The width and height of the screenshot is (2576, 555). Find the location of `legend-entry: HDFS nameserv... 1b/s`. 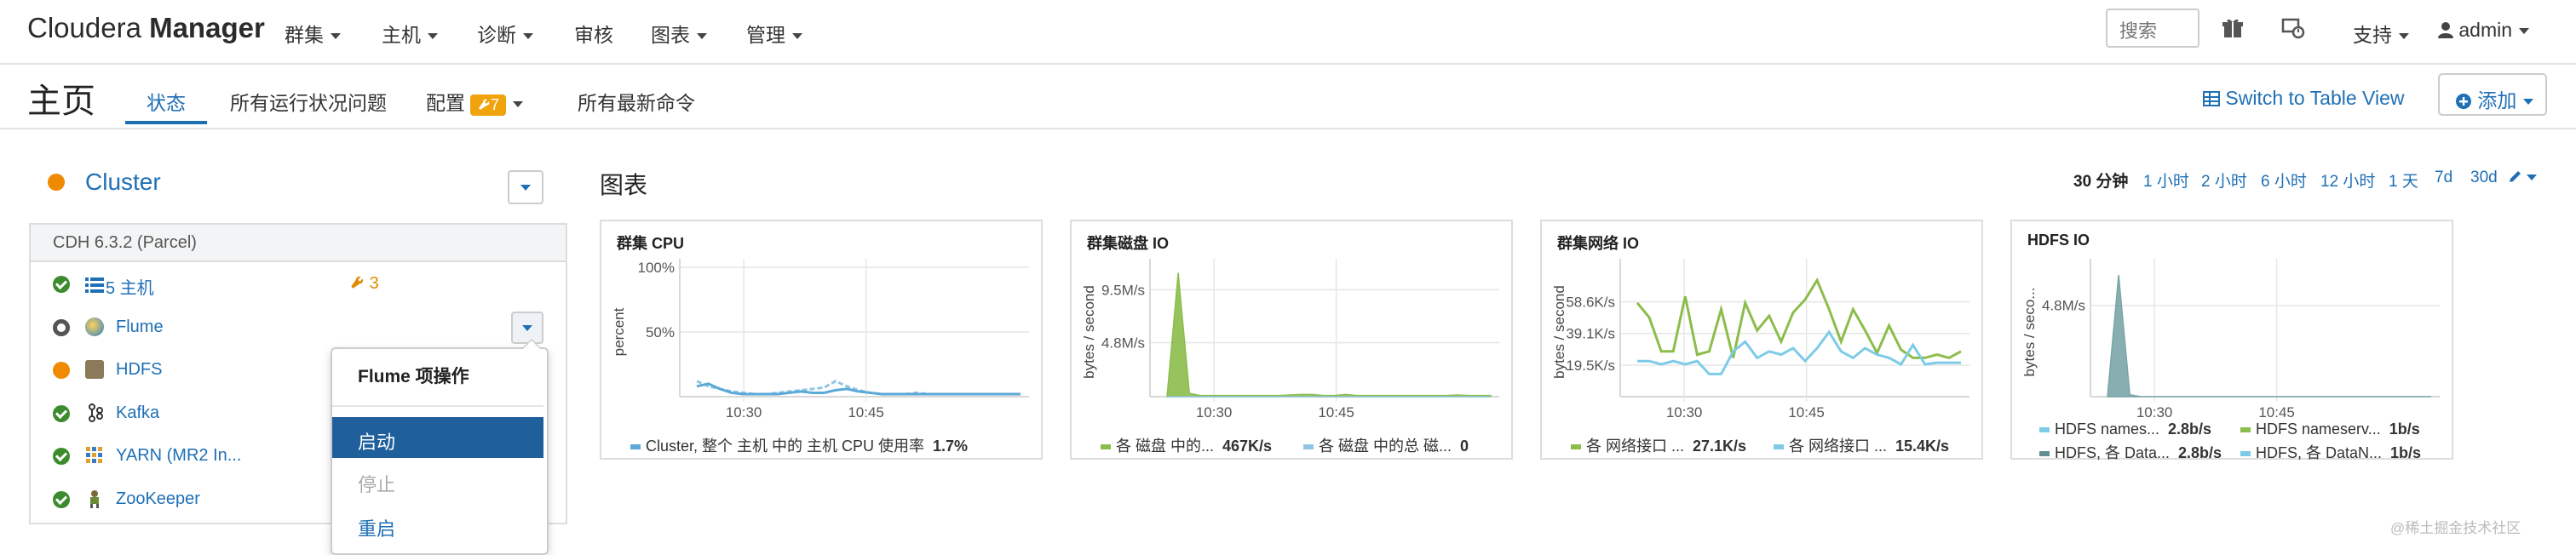

legend-entry: HDFS nameserv... 1b/s is located at coordinates (2330, 429).